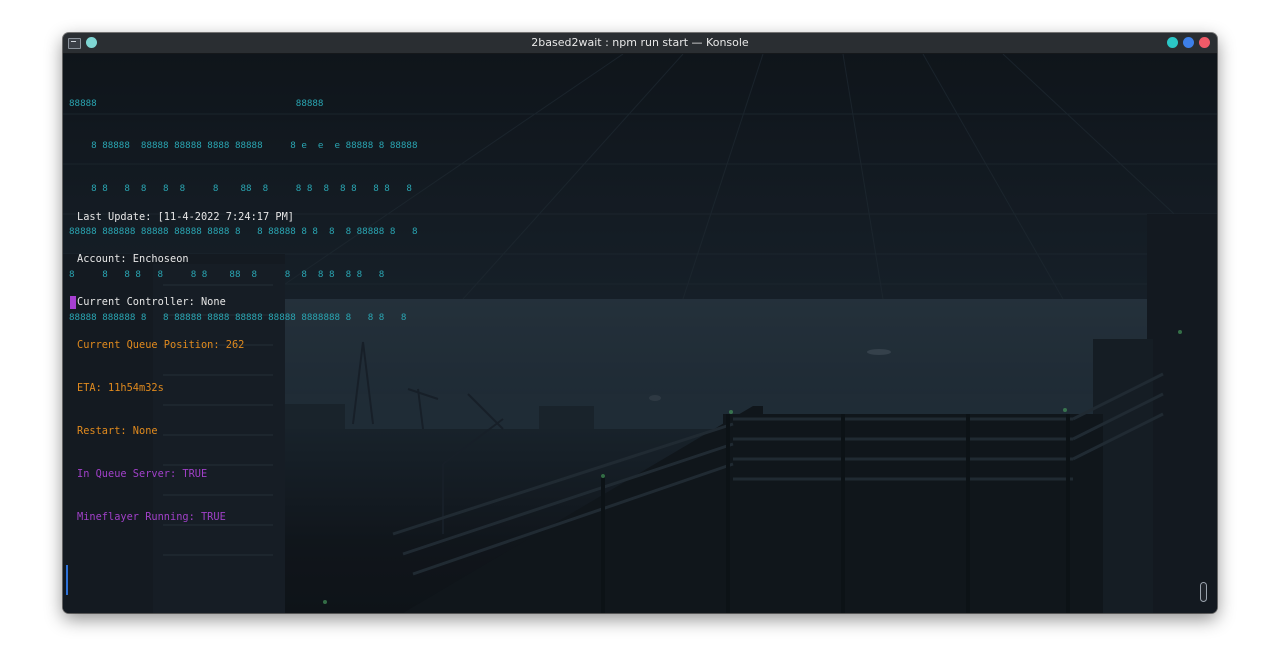  What do you see at coordinates (67, 580) in the screenshot?
I see `scroll-position-marker` at bounding box center [67, 580].